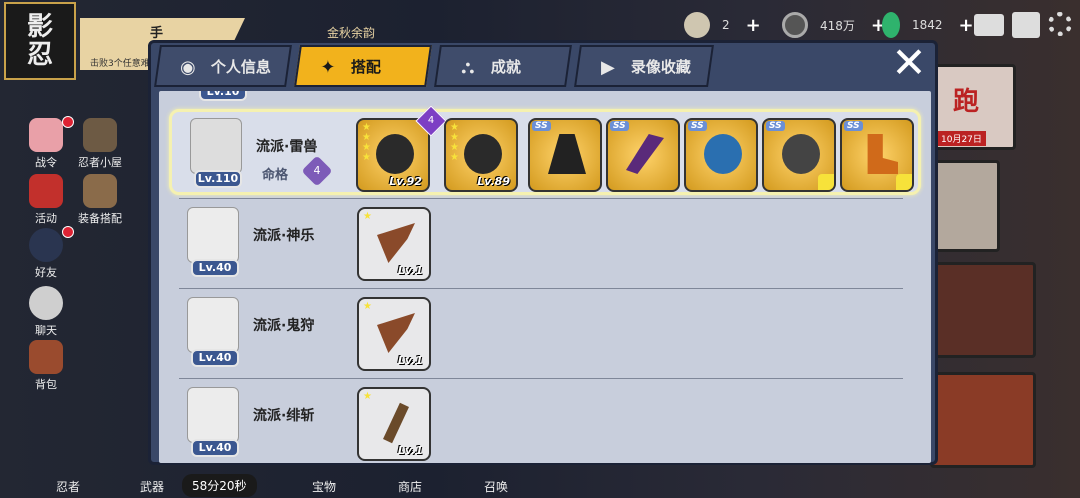  I want to click on umbrella-icon, so click(396, 243).